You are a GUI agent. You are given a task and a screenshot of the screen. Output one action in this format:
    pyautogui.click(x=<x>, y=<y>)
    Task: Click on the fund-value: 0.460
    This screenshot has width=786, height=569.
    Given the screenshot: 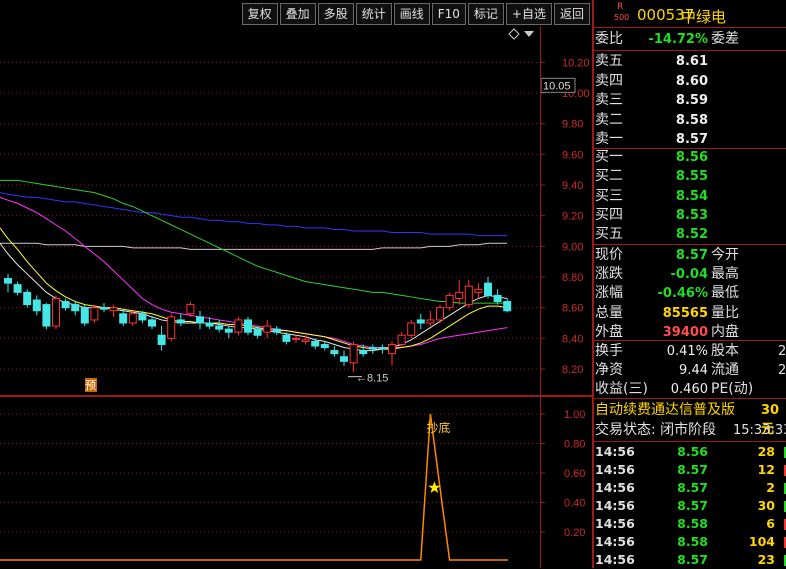 What is the action you would take?
    pyautogui.click(x=689, y=389)
    